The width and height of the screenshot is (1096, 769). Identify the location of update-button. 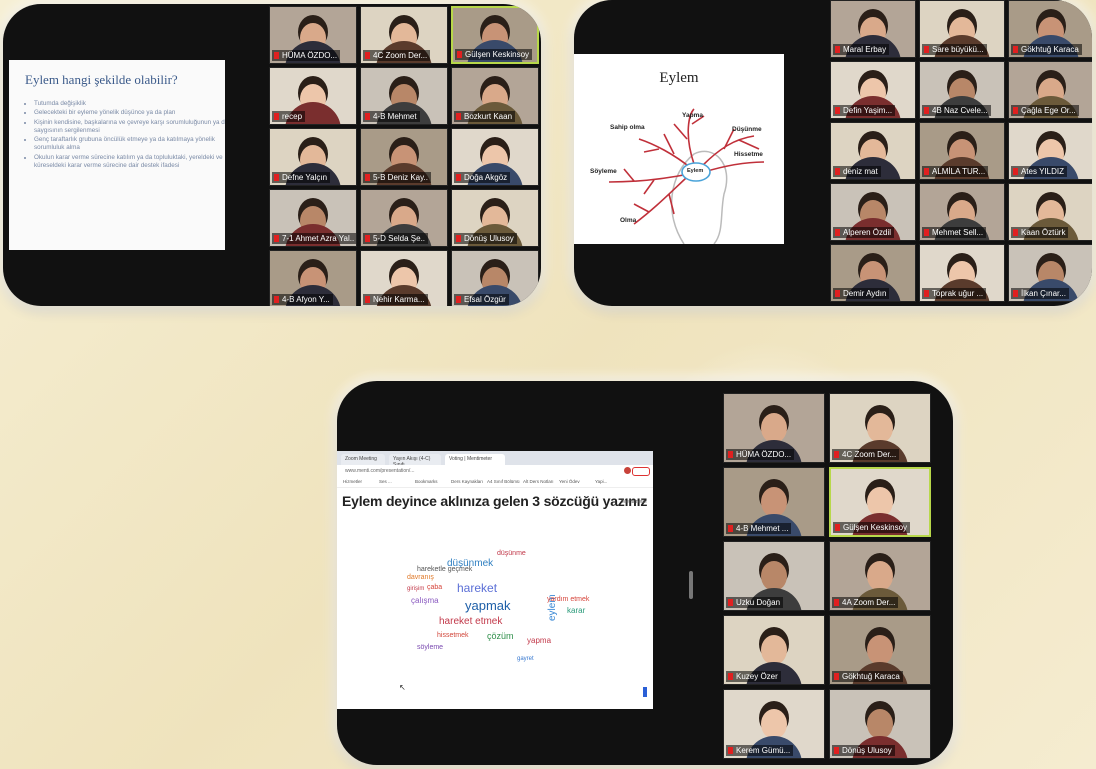
(641, 471).